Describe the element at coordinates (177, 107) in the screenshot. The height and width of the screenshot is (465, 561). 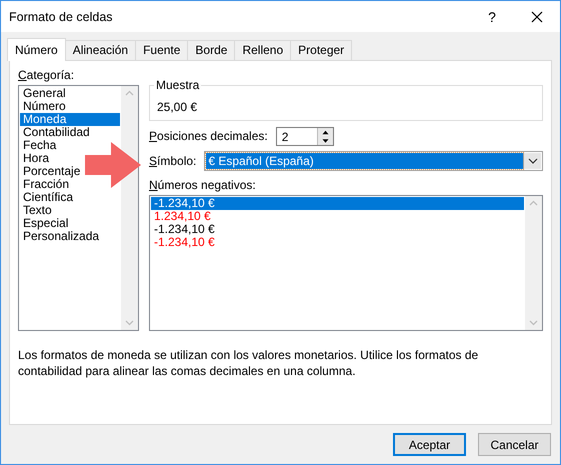
I see `sample-value: 25,00 €` at that location.